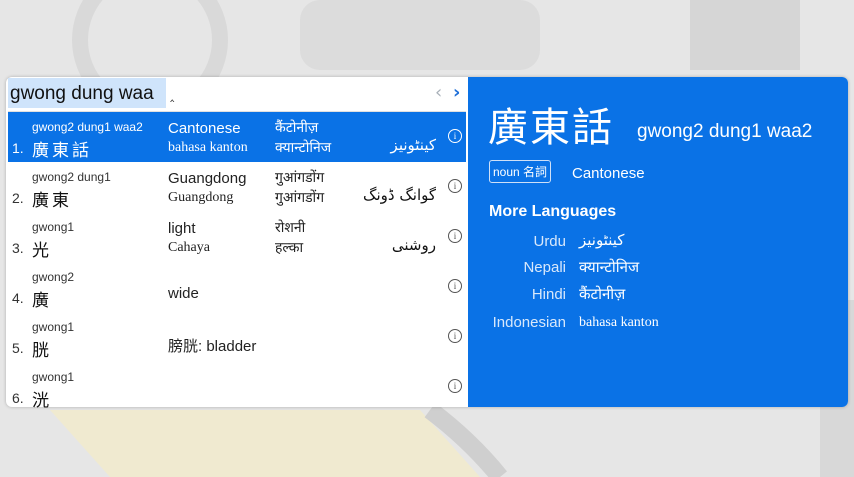 Image resolution: width=854 pixels, height=477 pixels. I want to click on caret-icon: ‸, so click(172, 95).